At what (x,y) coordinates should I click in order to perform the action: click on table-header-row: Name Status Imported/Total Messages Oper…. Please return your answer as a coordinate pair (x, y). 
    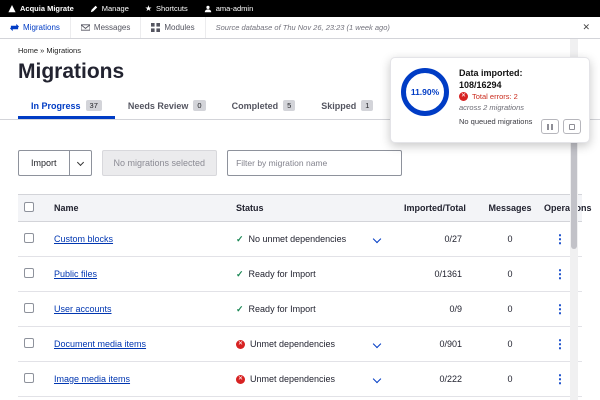
    Looking at the image, I should click on (305, 208).